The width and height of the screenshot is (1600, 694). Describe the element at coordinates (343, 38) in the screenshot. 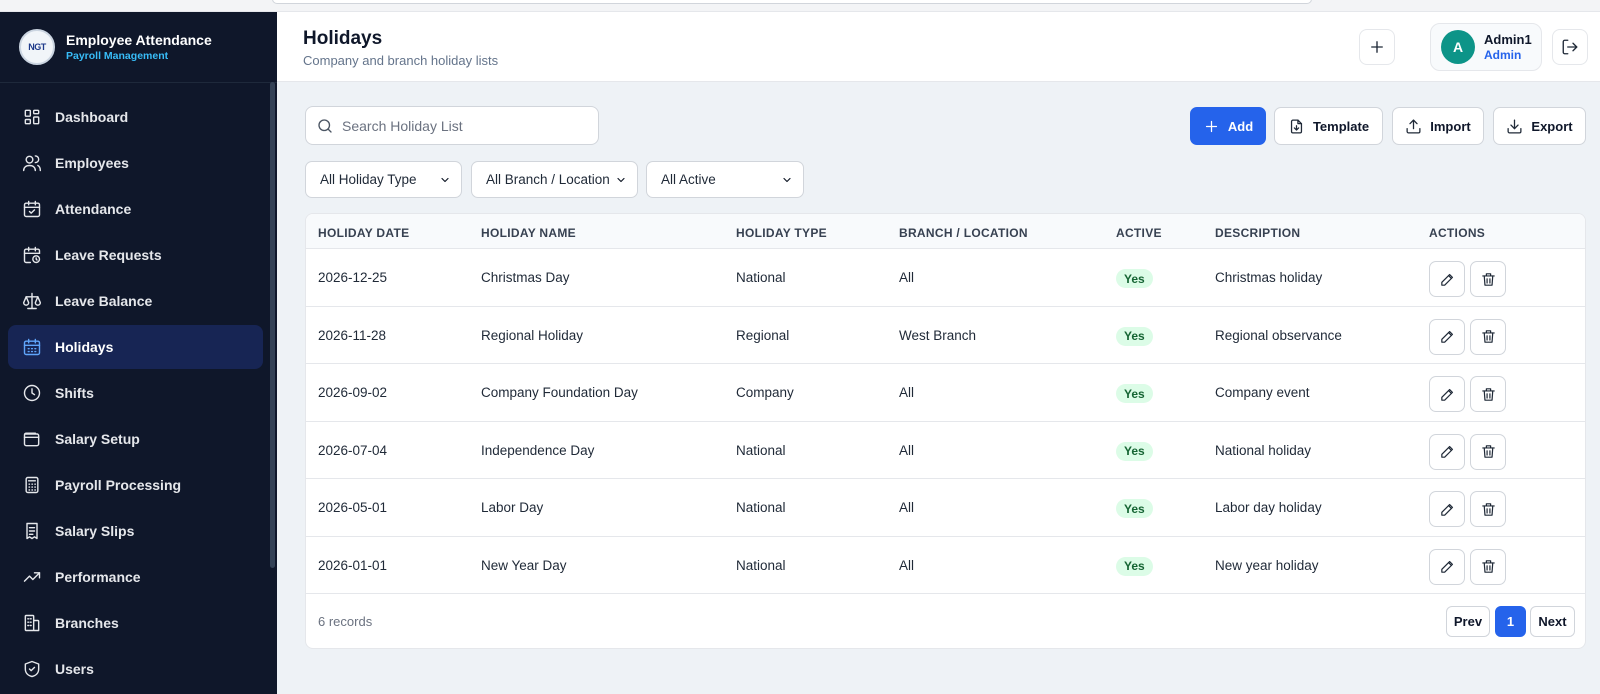

I see `page-title: Holidays` at that location.